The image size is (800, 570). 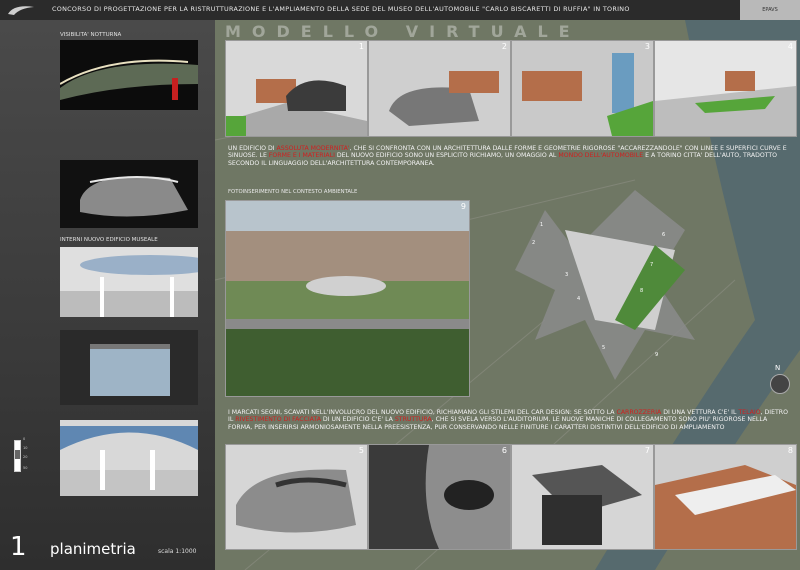 I want to click on site-view-marker: 5, so click(x=604, y=348).